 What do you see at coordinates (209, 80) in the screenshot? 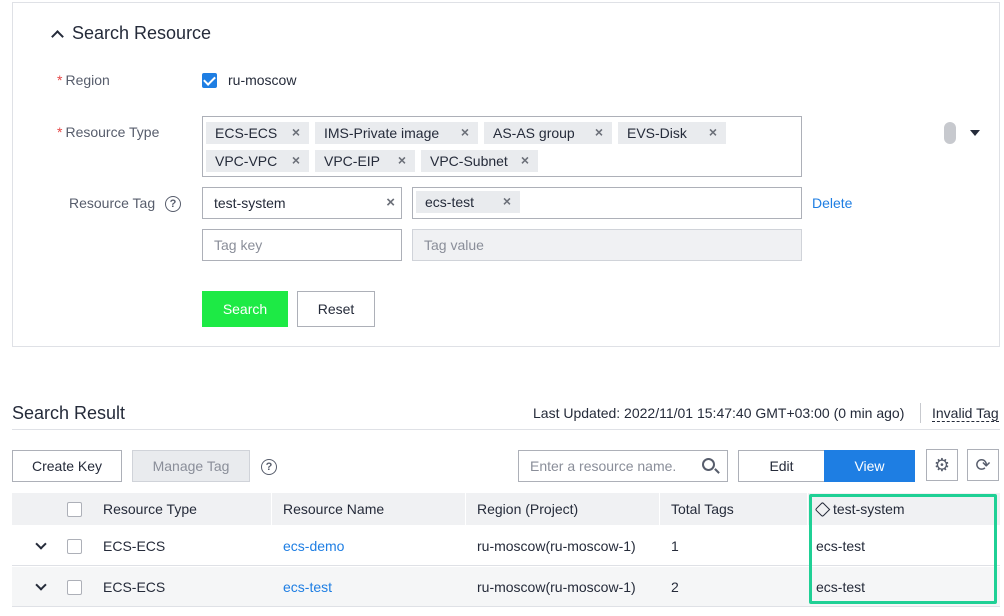
I see `region-checkbox` at bounding box center [209, 80].